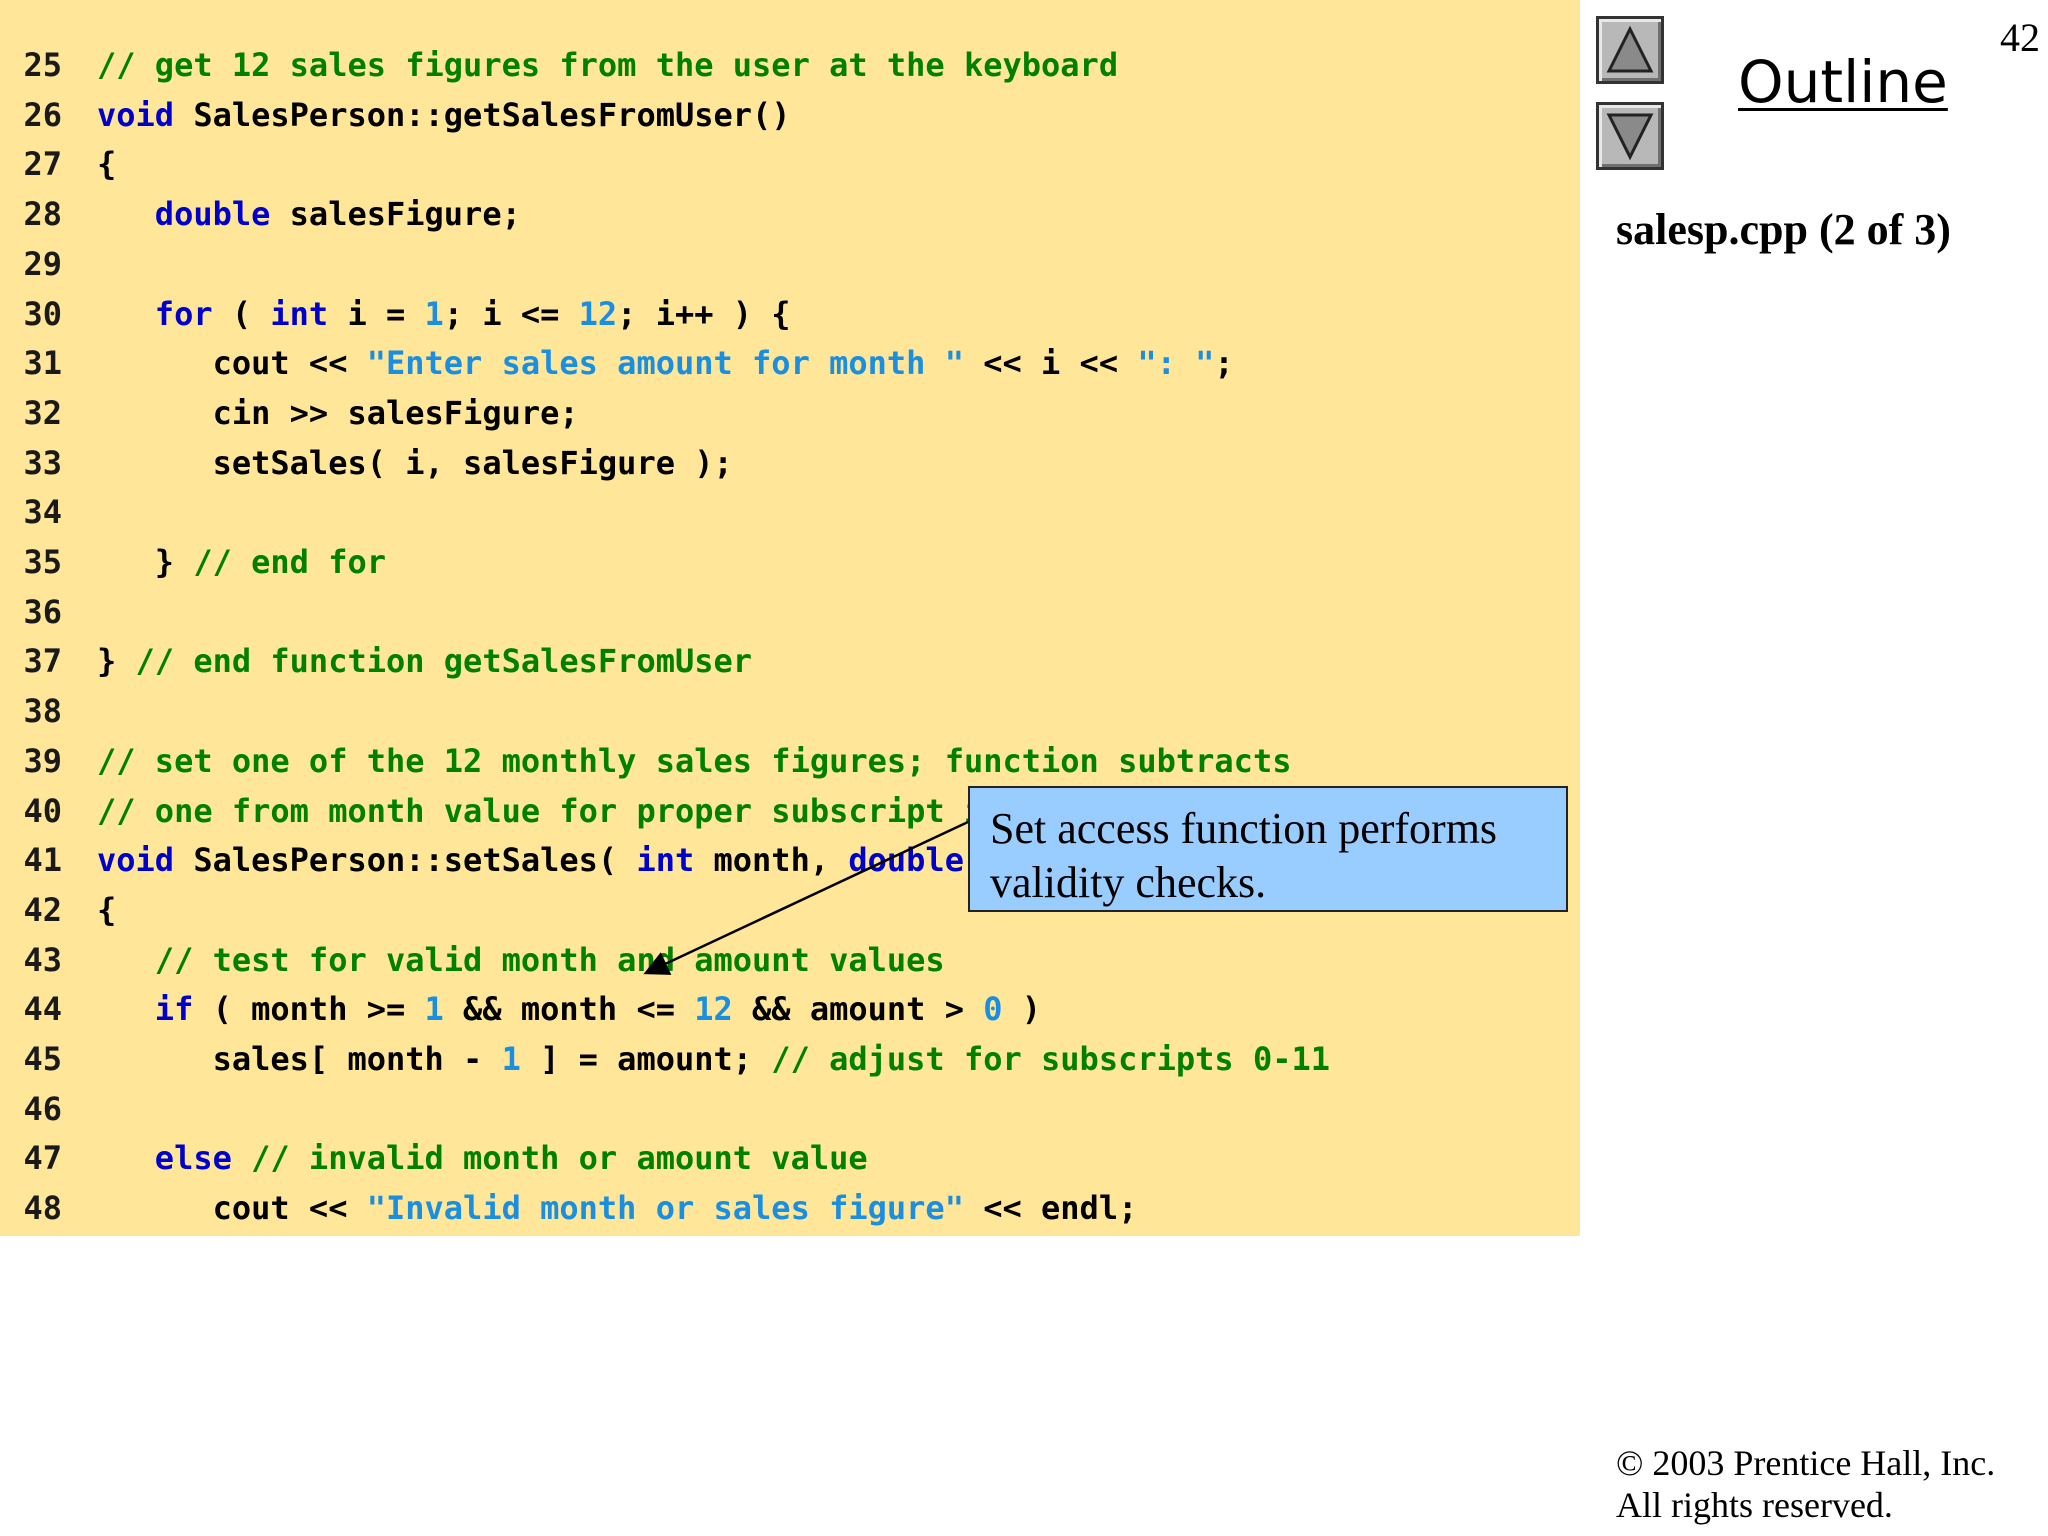  Describe the element at coordinates (241, 313) in the screenshot. I see `code-token-plain: (` at that location.